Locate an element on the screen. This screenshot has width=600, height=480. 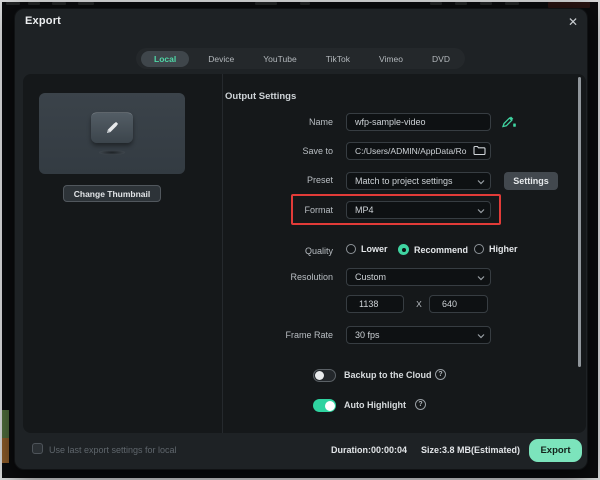
radio-selected-icon is located at coordinates (403, 249).